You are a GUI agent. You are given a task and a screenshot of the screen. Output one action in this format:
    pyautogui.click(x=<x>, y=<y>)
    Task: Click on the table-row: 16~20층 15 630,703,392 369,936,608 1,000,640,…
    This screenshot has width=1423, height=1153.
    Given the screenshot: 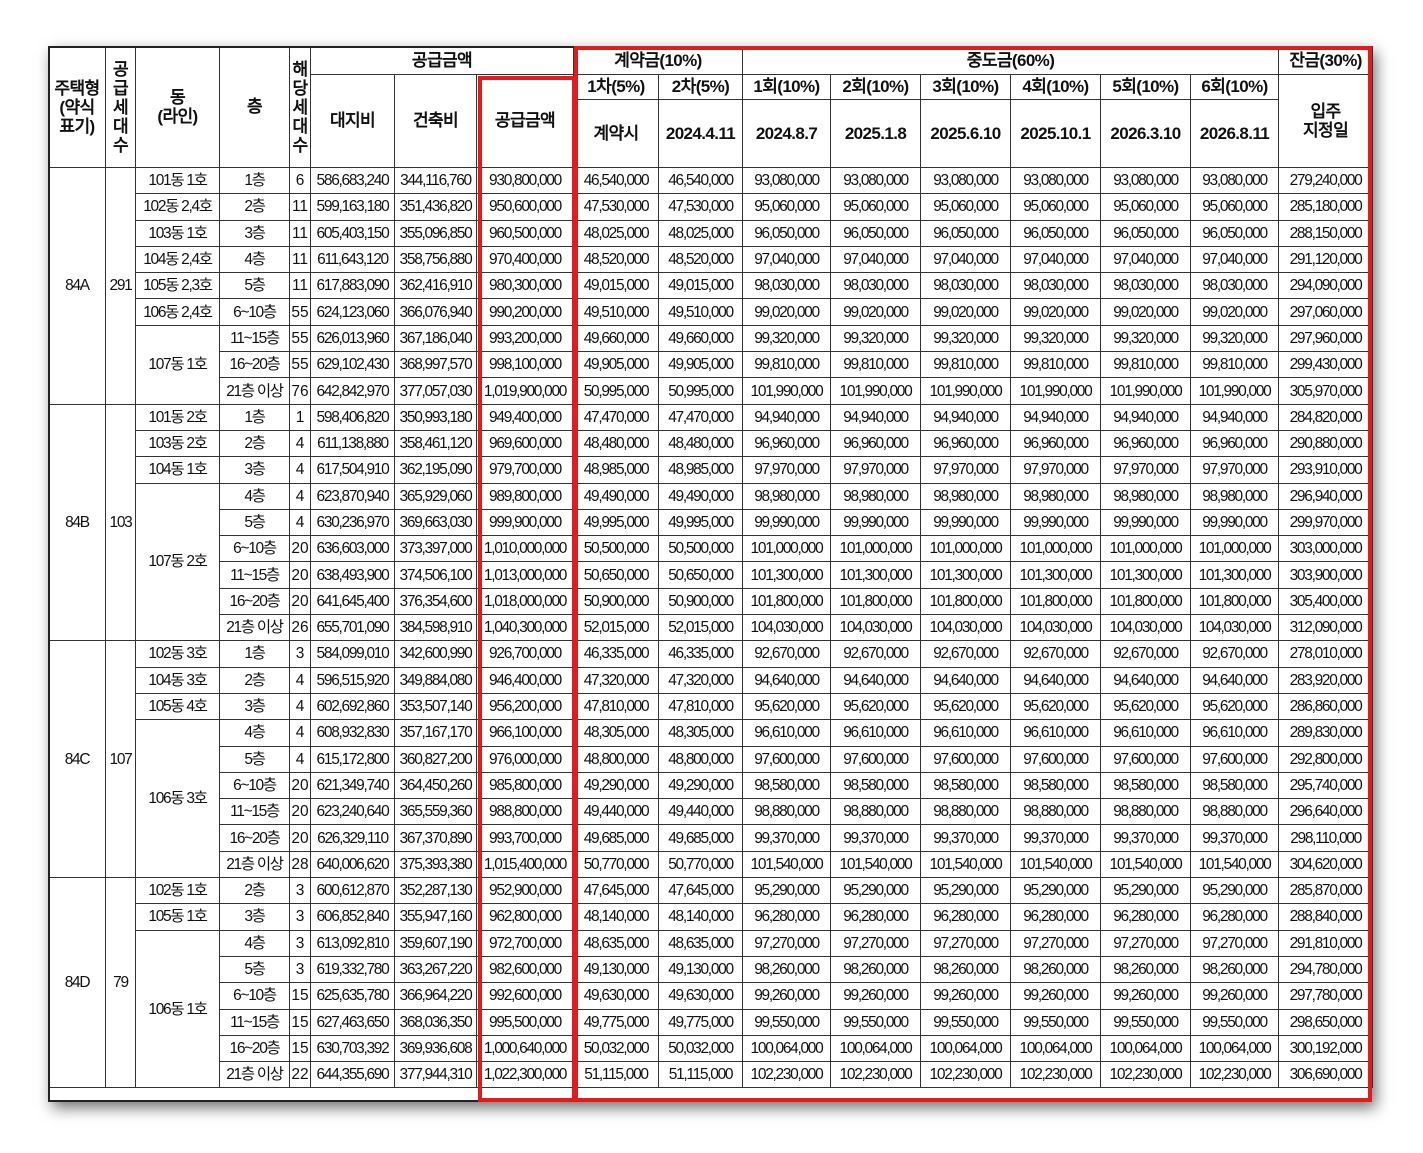 What is the action you would take?
    pyautogui.click(x=711, y=1048)
    